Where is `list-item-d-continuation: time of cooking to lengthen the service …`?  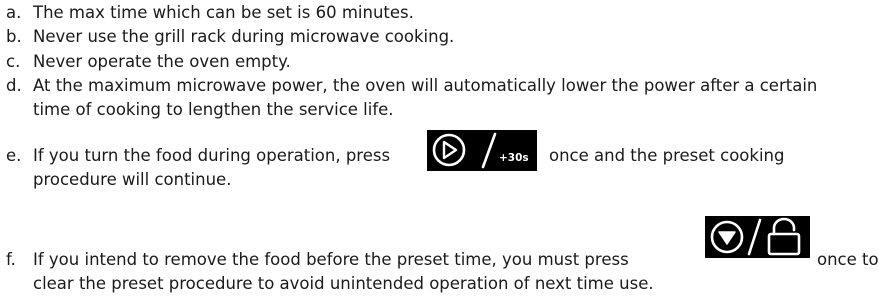
list-item-d-continuation: time of cooking to lengthen the service … is located at coordinates (213, 109).